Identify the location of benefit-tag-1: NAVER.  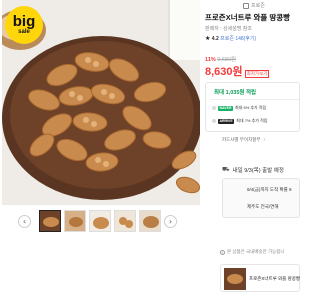
(225, 108).